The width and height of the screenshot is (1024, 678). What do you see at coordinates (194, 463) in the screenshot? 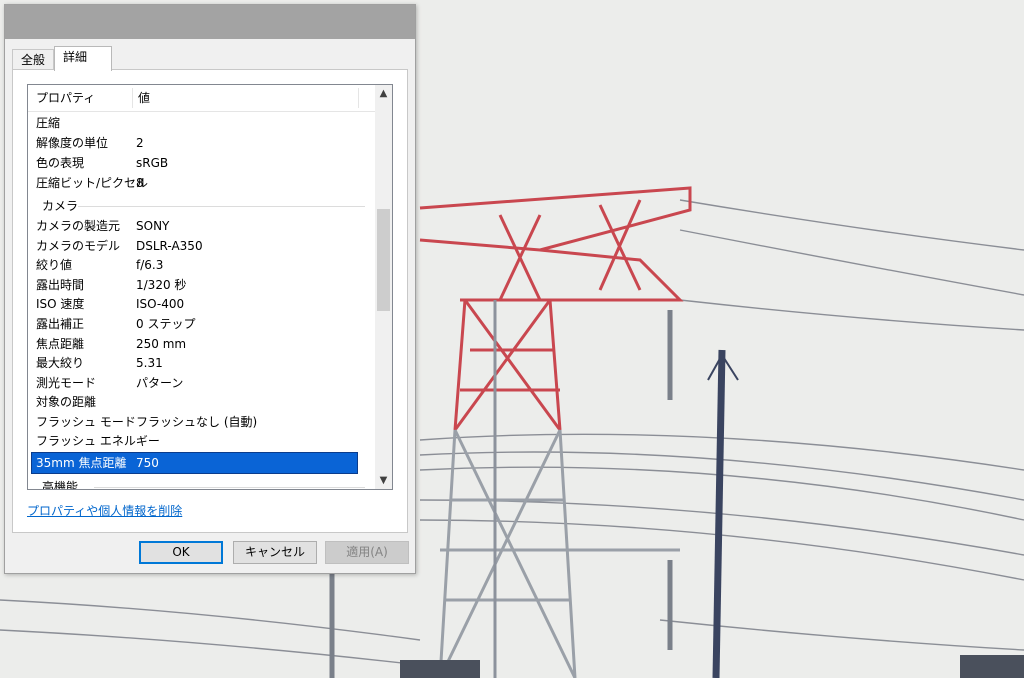
I see `list-item-selected: 35mm 焦点距離 750` at bounding box center [194, 463].